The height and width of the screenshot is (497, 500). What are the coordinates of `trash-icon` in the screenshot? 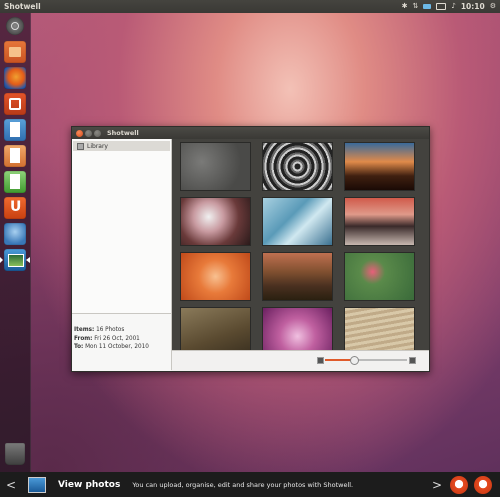 It's located at (15, 454).